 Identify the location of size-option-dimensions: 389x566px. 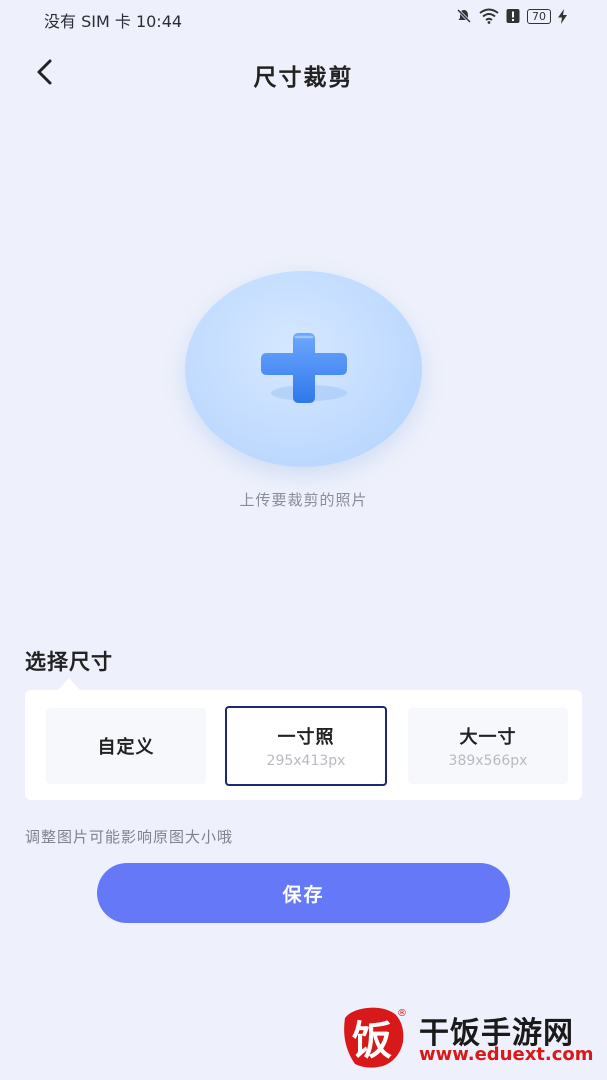
(488, 761).